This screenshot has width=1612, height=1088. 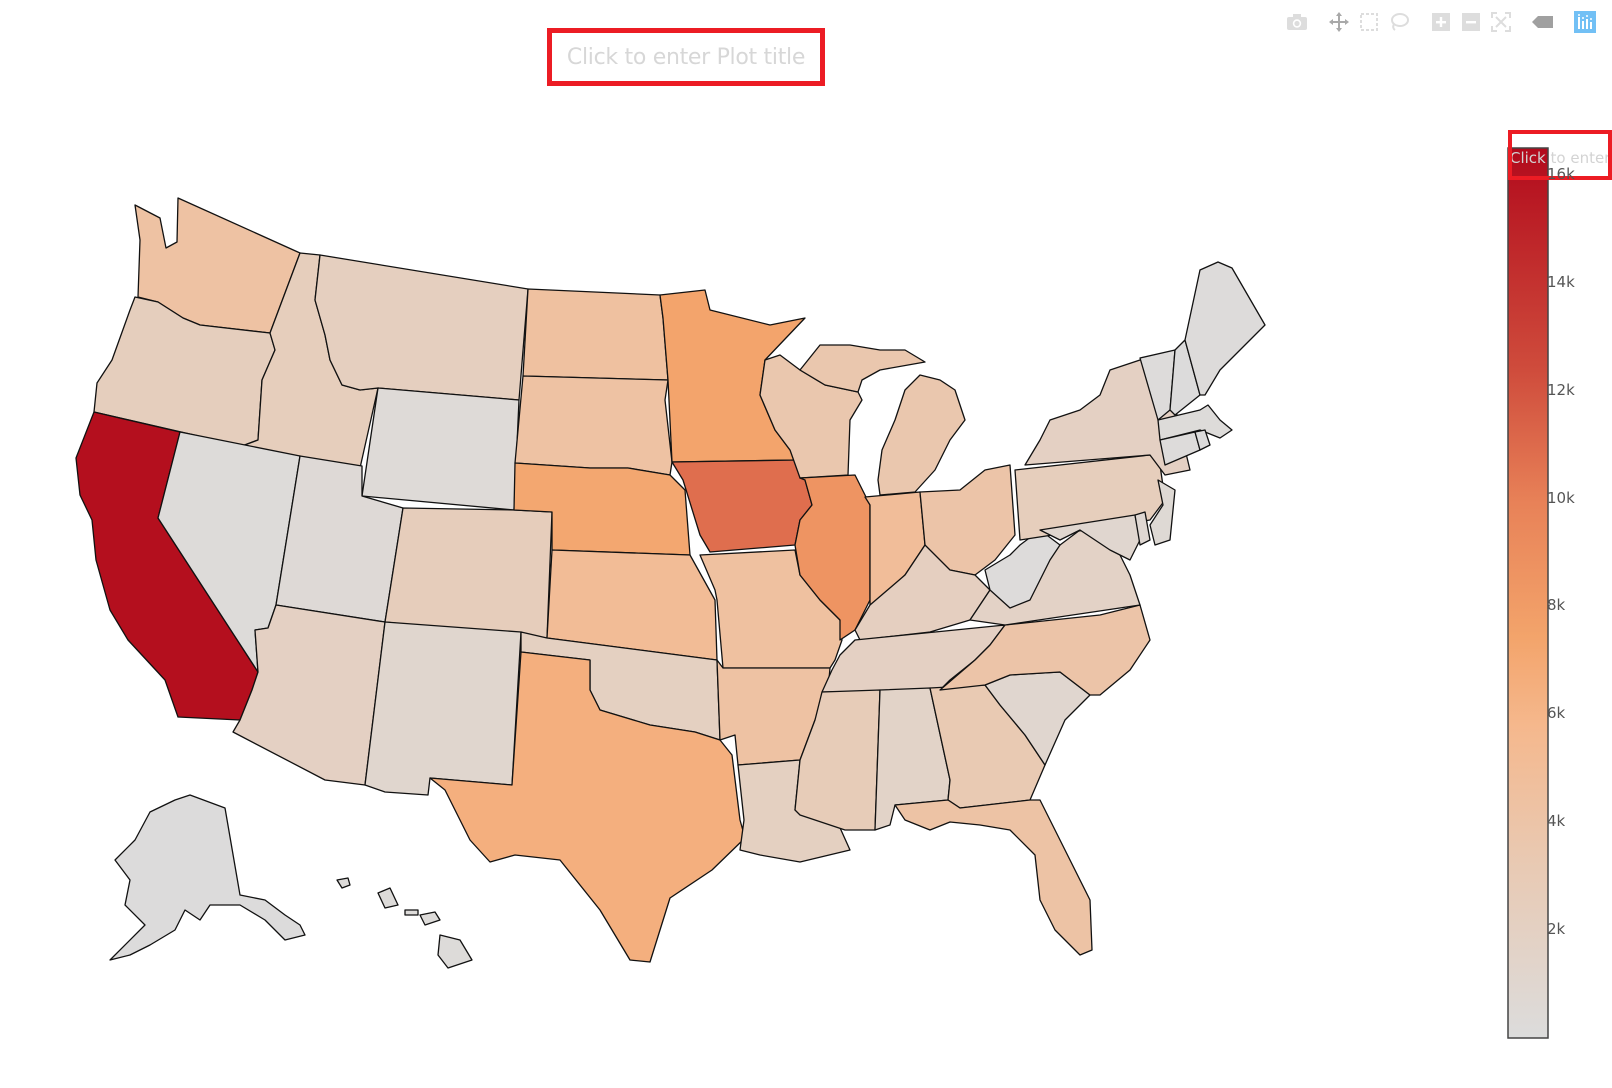 I want to click on colorbar-tick-label: 2k, so click(x=1556, y=929).